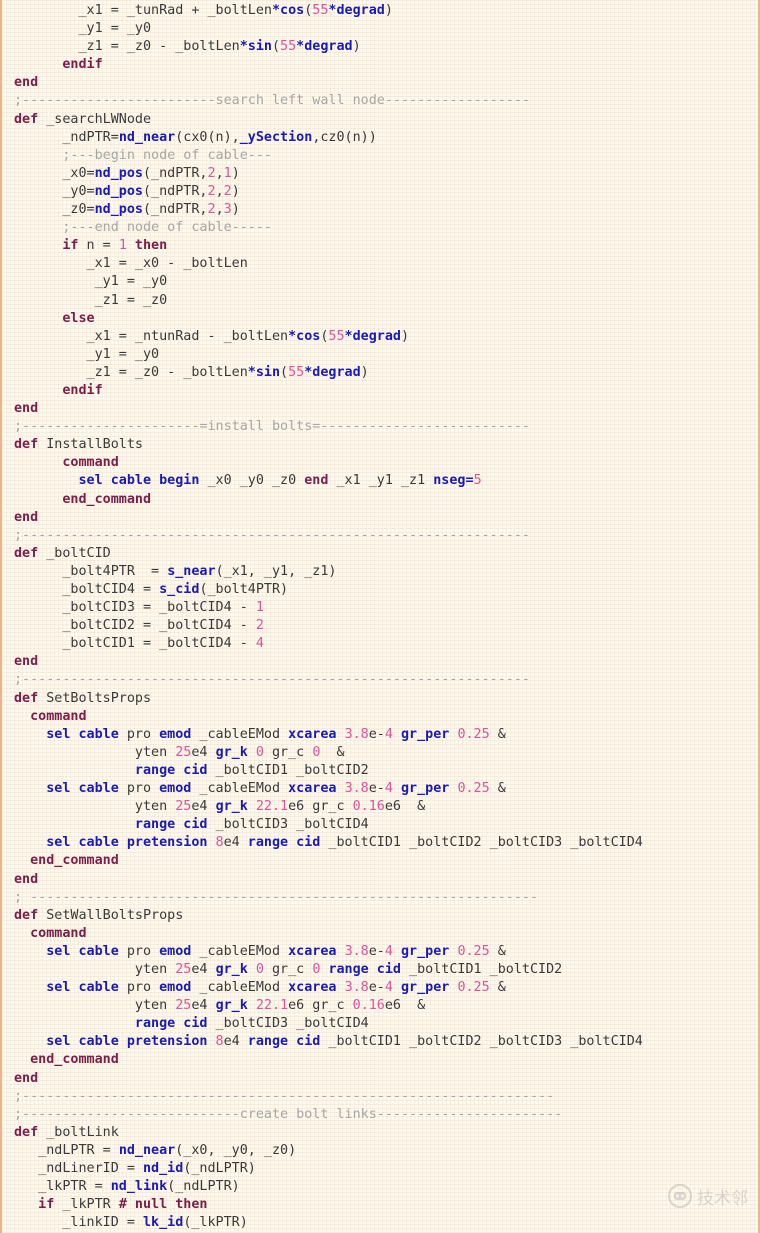 The height and width of the screenshot is (1233, 760). Describe the element at coordinates (151, 336) in the screenshot. I see `code-token: _x1 = _ntunRad - _boltLen` at that location.